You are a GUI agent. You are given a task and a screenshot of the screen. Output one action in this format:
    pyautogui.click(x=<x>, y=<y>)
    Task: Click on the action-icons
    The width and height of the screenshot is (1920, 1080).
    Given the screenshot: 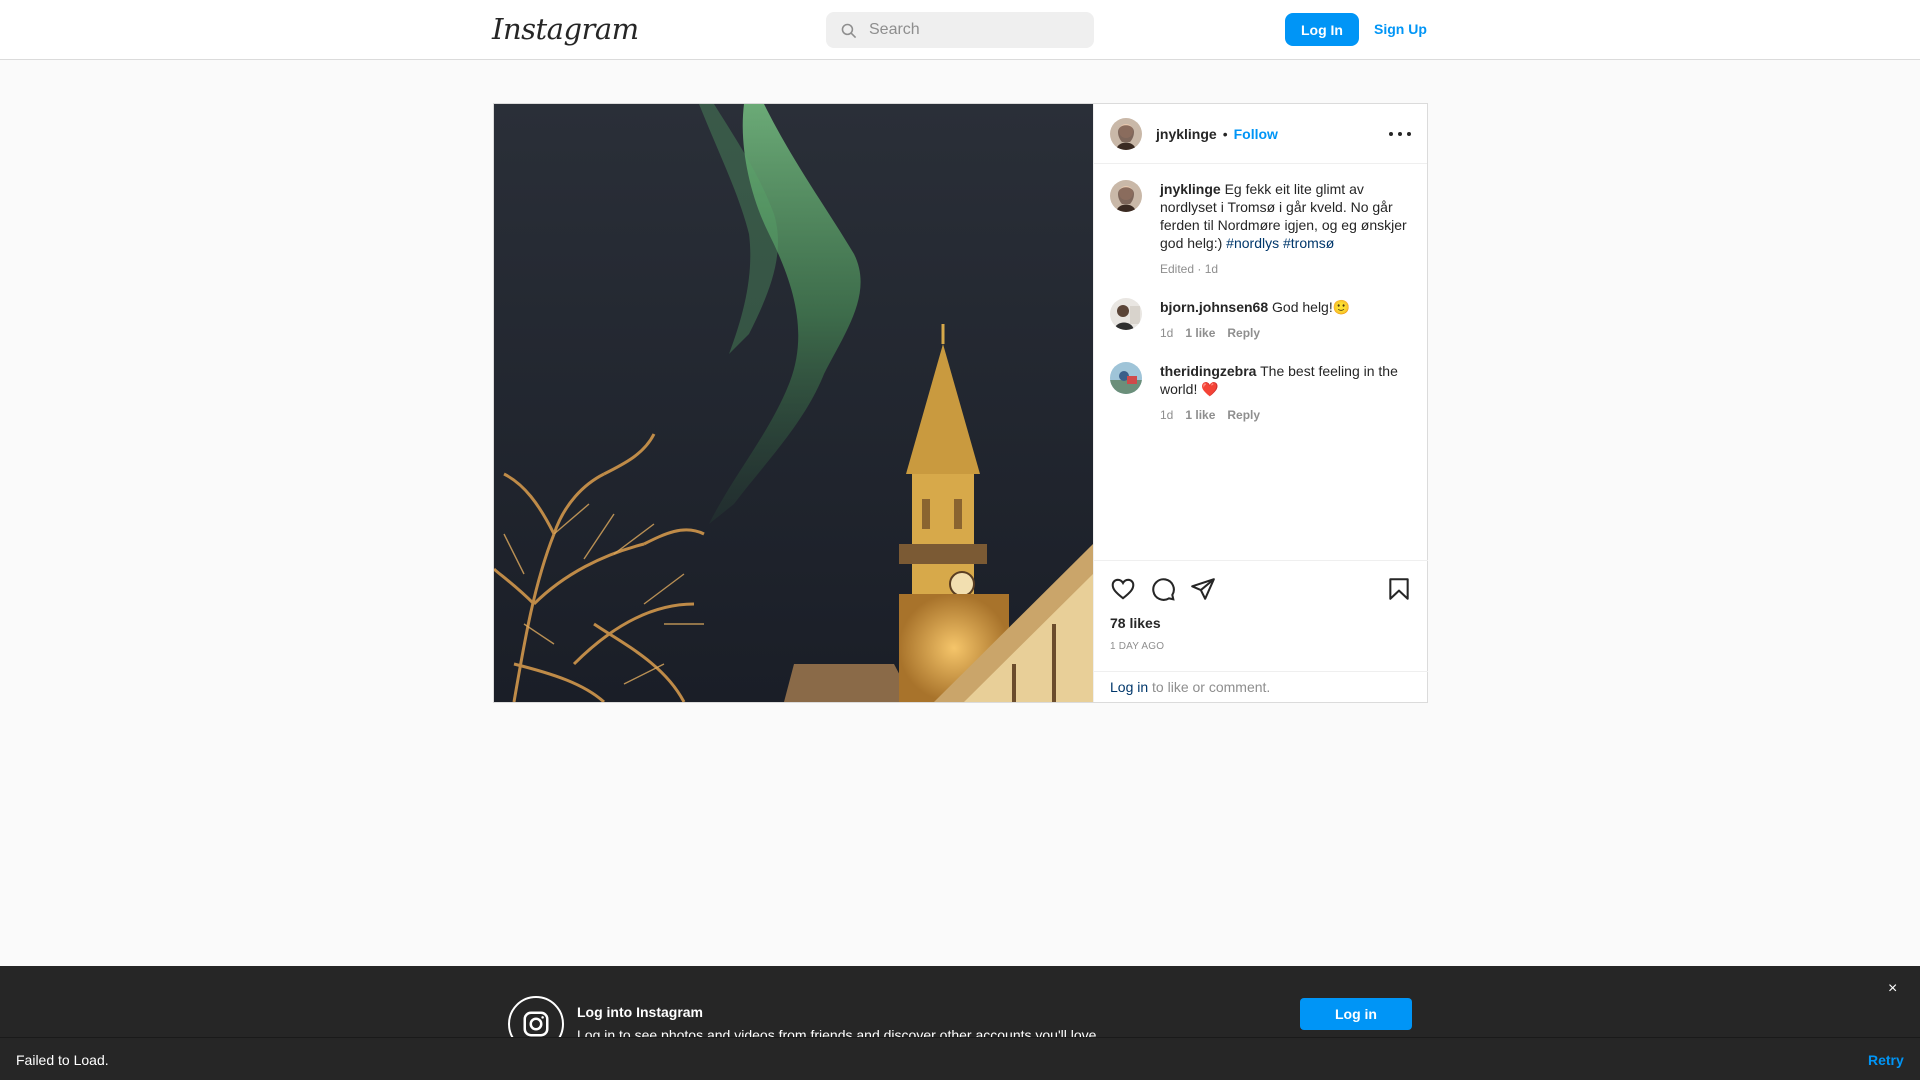 What is the action you would take?
    pyautogui.click(x=1261, y=589)
    